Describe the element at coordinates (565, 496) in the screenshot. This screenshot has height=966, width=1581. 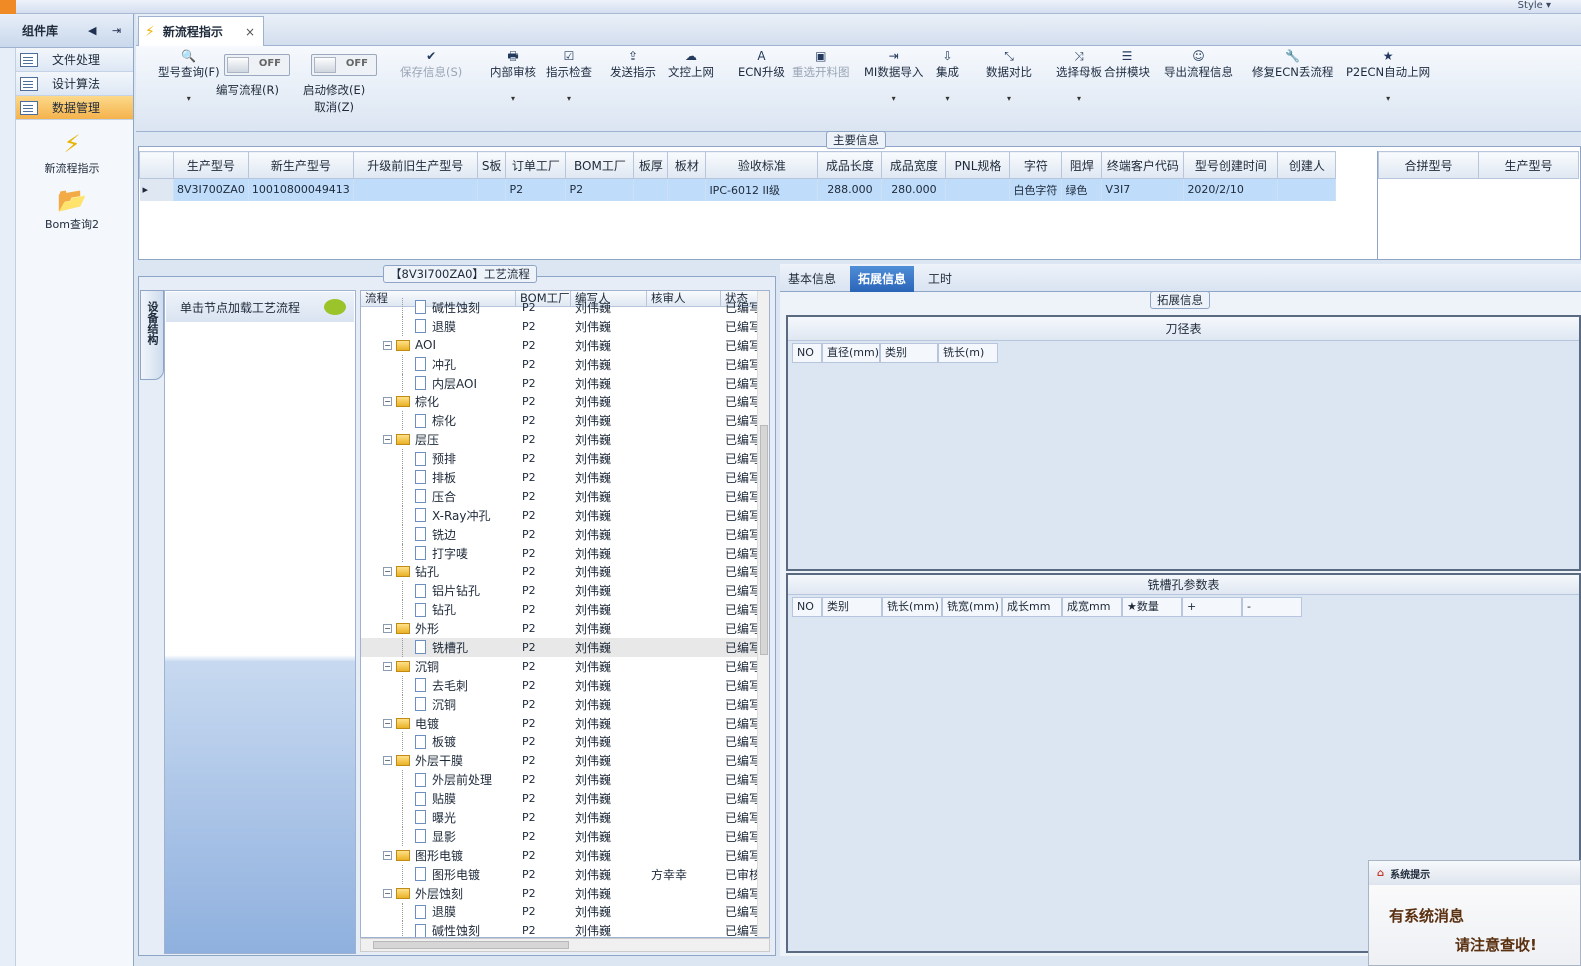
I see `tree-row: 压合 P2 刘伟巍 已编写` at that location.